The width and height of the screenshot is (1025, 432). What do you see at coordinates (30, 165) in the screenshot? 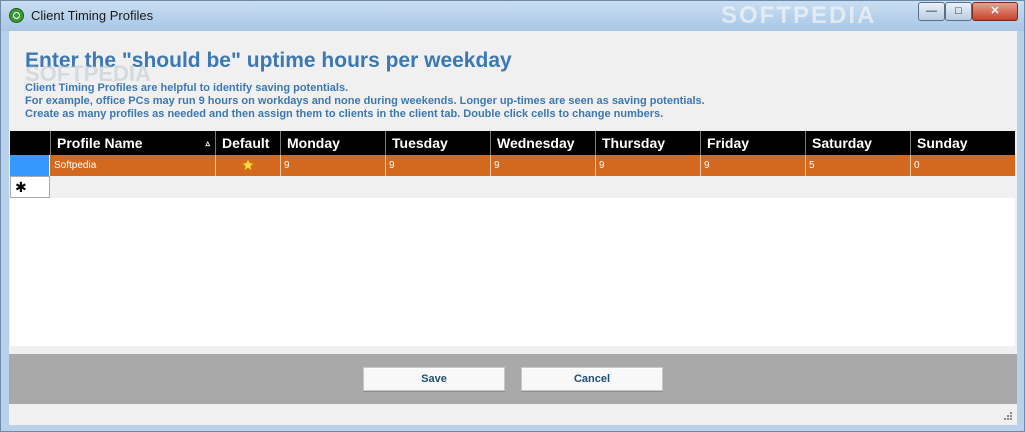
I see `row-selector` at bounding box center [30, 165].